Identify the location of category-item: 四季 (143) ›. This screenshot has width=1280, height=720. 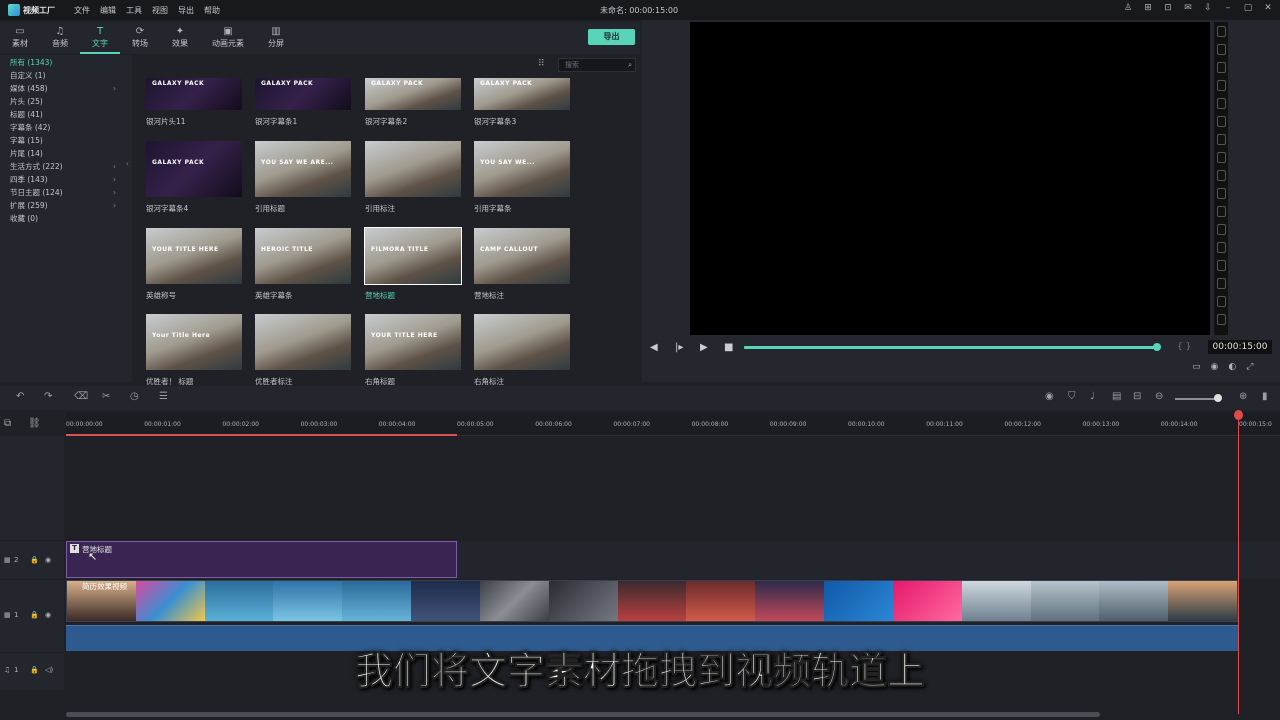
(66, 179).